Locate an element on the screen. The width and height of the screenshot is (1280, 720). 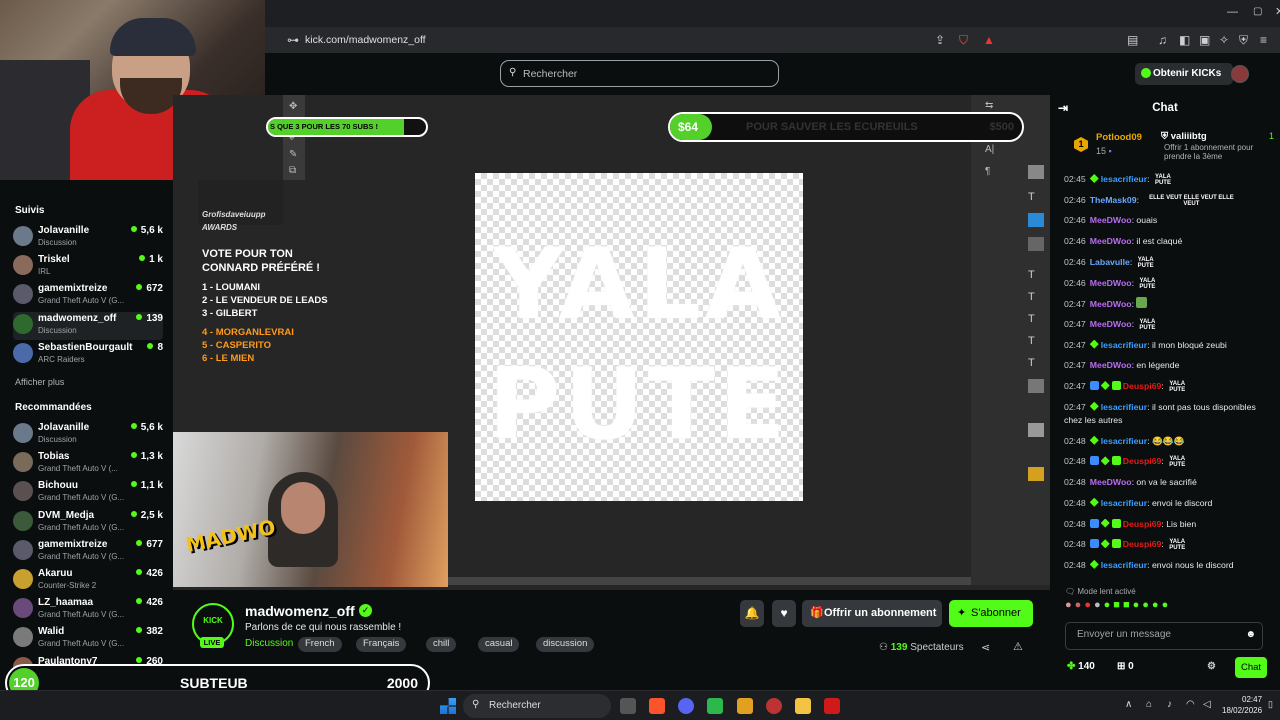
sidebar-toggle-icon: ◧ is located at coordinates (1184, 40).